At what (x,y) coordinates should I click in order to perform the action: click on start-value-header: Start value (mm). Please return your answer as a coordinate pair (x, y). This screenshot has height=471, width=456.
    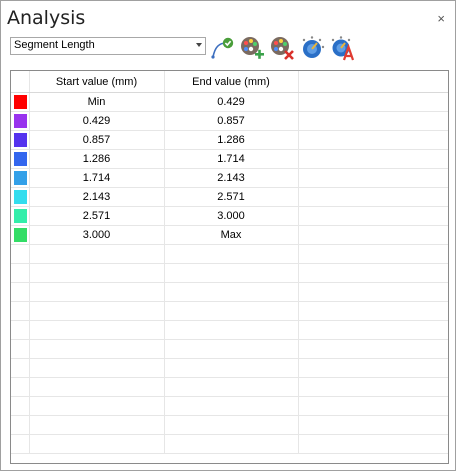
    Looking at the image, I should click on (97, 82).